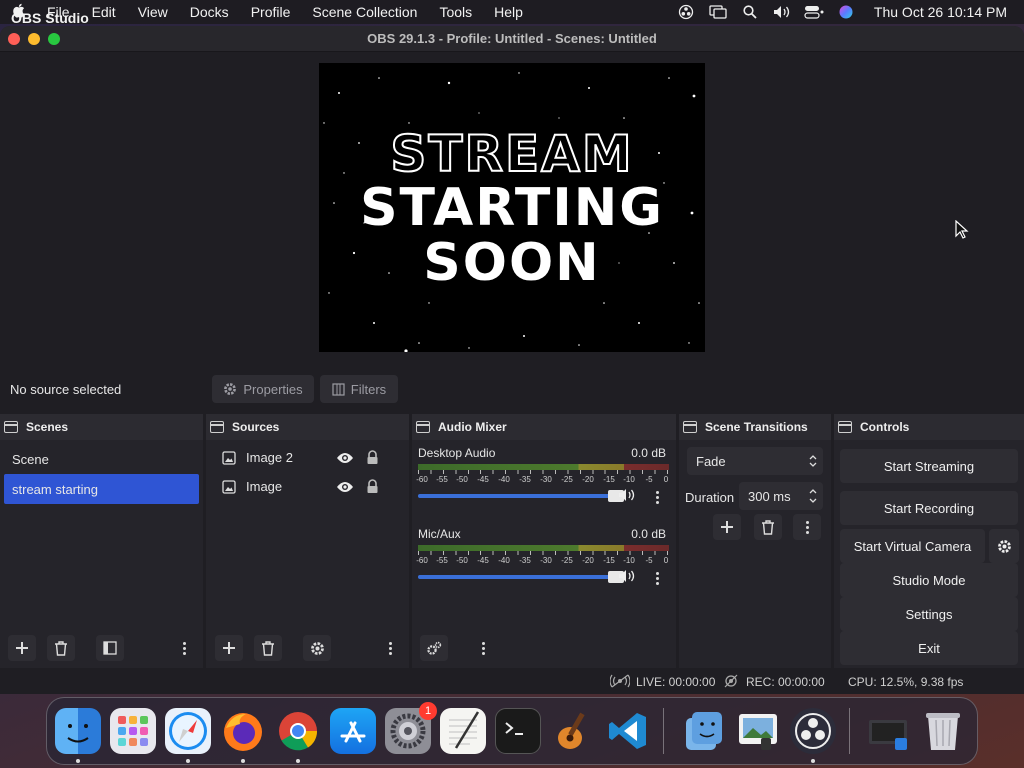  What do you see at coordinates (307, 427) in the screenshot?
I see `sources-dock-header: Sources` at bounding box center [307, 427].